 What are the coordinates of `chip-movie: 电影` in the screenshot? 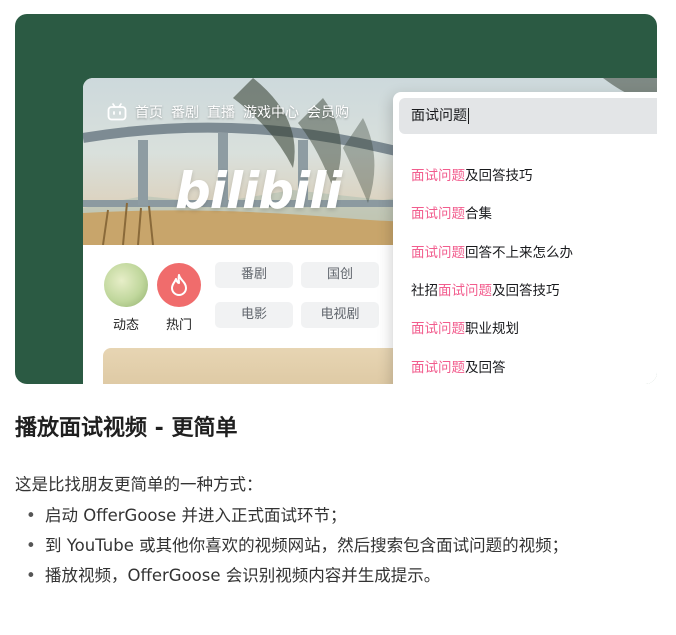 It's located at (254, 315).